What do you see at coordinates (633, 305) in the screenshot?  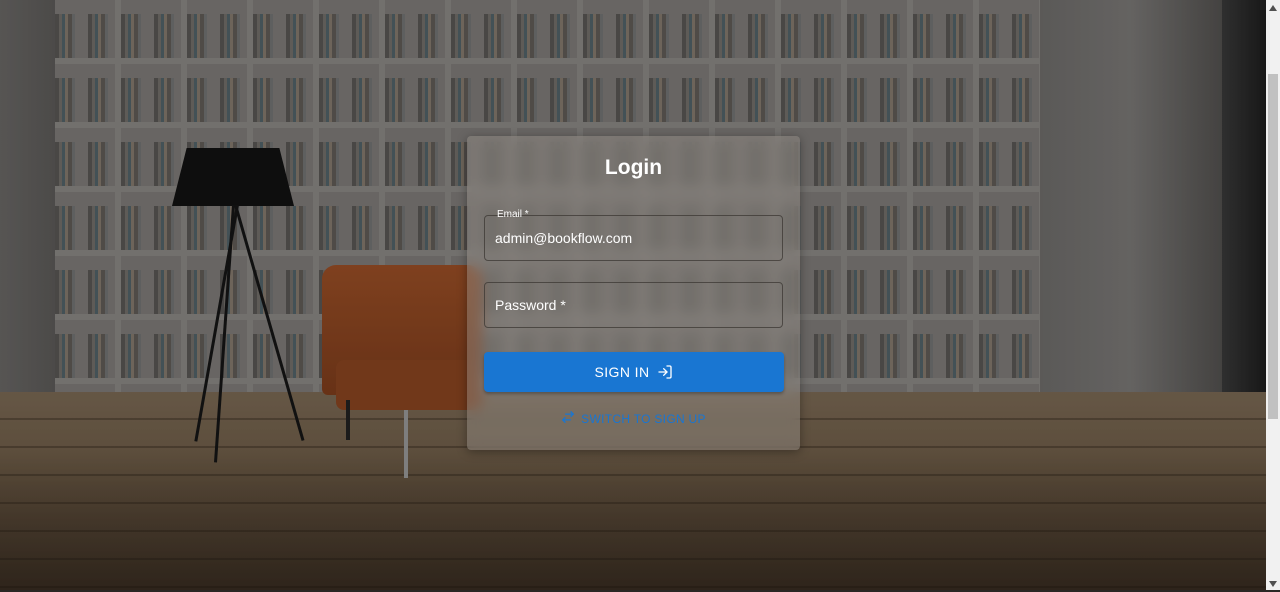 I see `password-field: Password *` at bounding box center [633, 305].